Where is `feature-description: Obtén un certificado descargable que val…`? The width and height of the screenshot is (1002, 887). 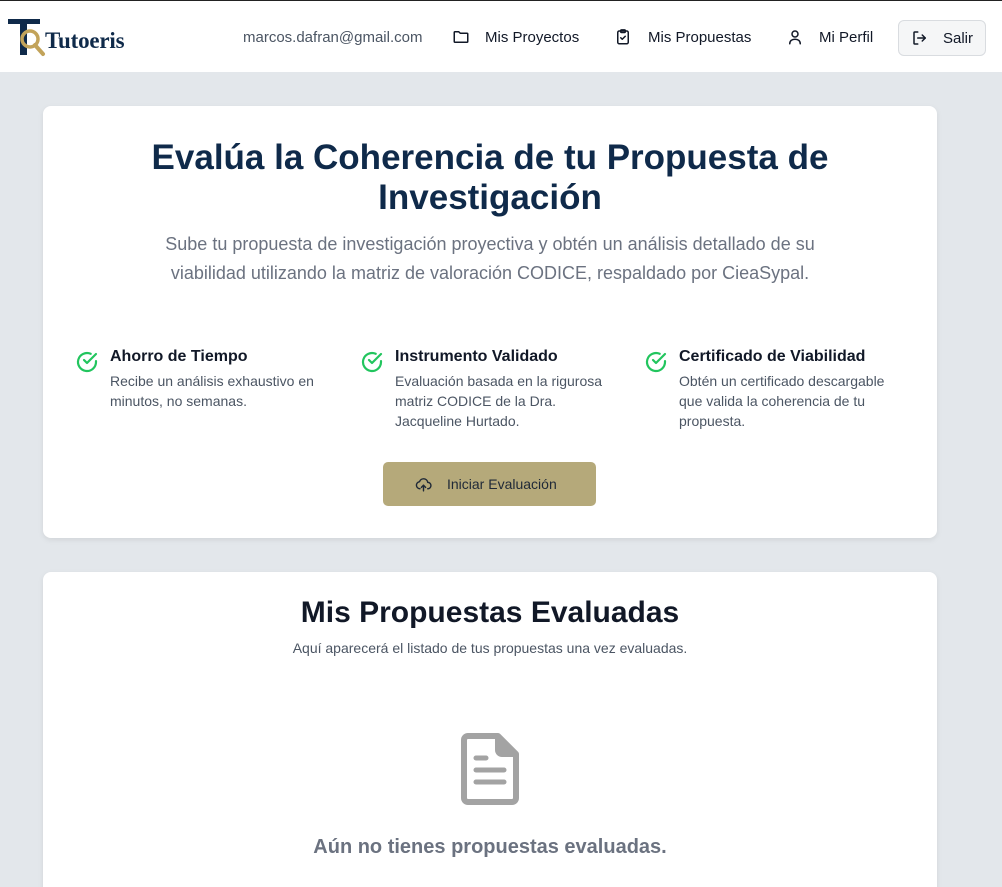 feature-description: Obtén un certificado descargable que val… is located at coordinates (782, 401).